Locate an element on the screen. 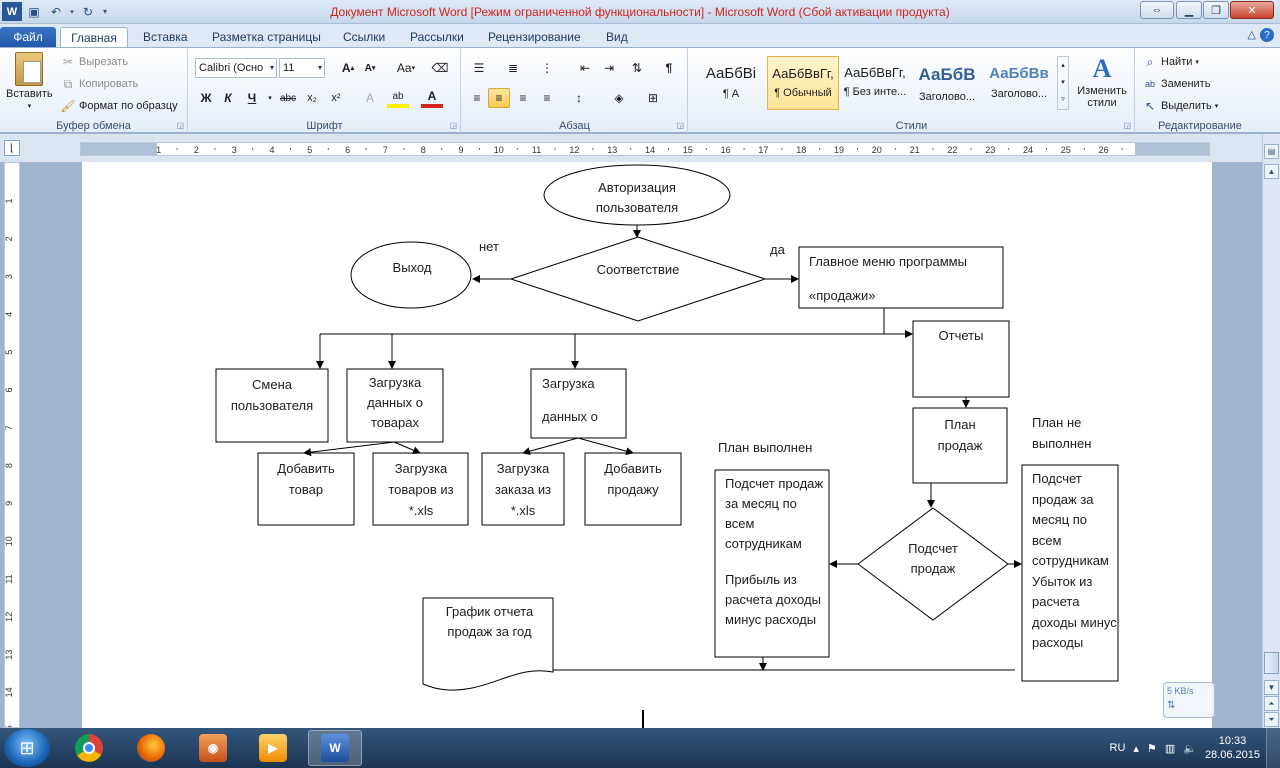  scroll-up-icon: ▲ is located at coordinates (1271, 171).